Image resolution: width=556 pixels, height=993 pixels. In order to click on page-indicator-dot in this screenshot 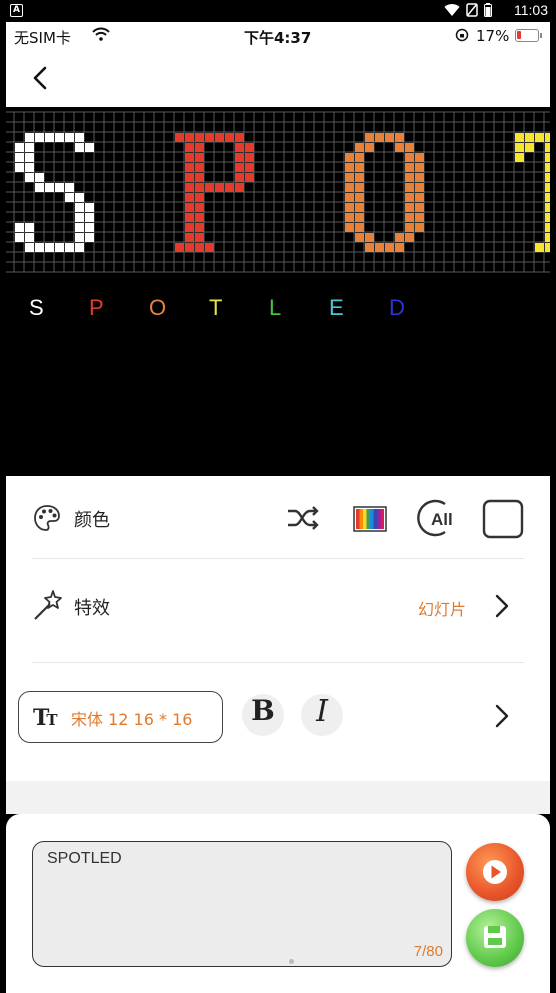, I will do `click(291, 961)`.